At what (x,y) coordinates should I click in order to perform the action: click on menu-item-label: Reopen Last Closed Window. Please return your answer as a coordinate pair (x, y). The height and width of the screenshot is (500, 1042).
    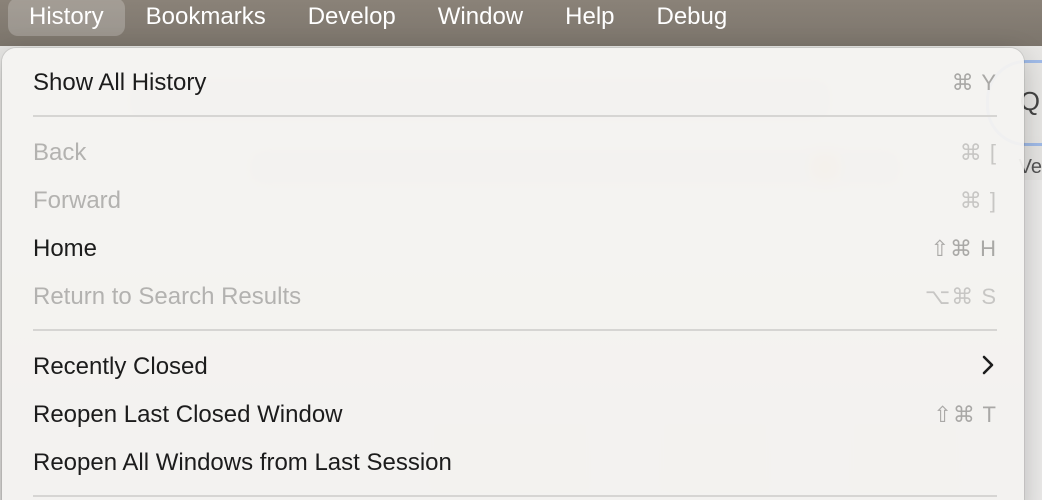
    Looking at the image, I should click on (188, 414).